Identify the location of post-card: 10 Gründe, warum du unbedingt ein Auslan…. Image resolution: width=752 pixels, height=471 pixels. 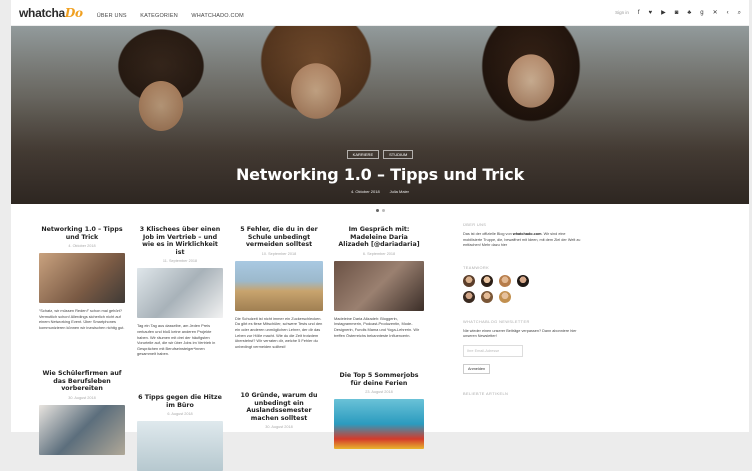
(279, 410).